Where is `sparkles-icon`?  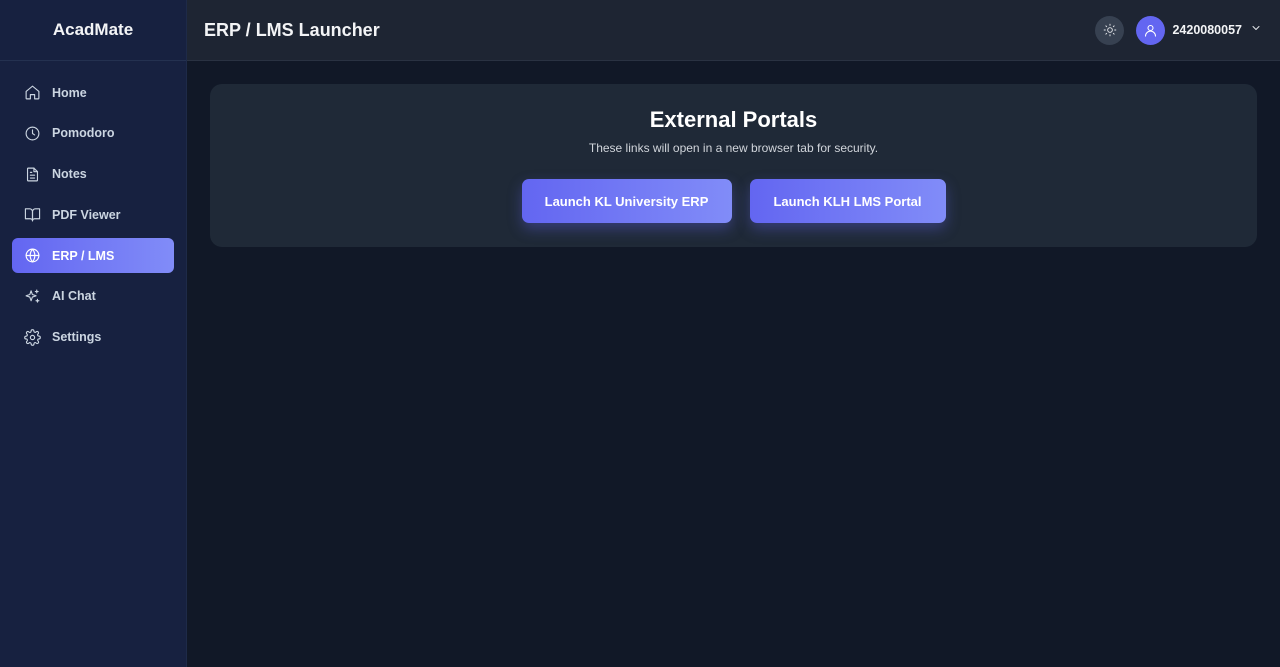 sparkles-icon is located at coordinates (32, 296).